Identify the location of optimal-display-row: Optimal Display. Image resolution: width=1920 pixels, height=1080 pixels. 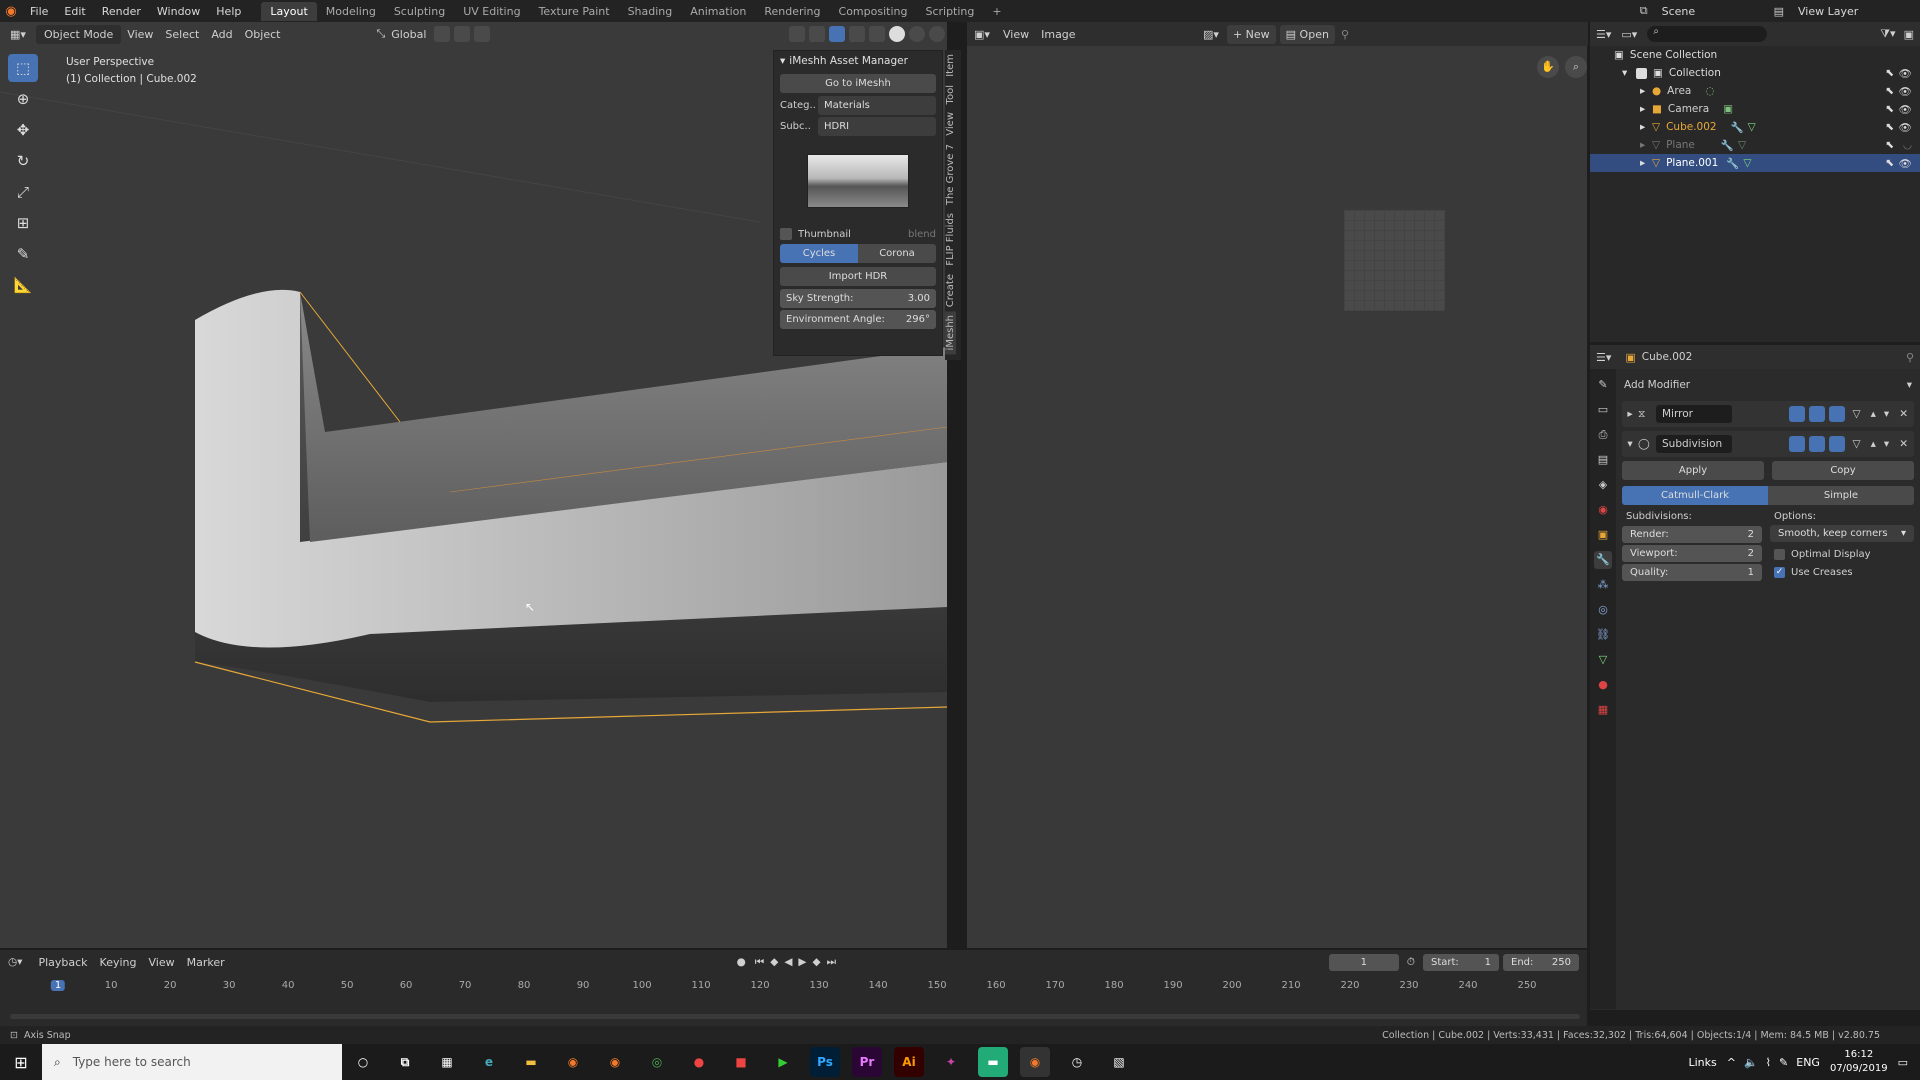
(1842, 554).